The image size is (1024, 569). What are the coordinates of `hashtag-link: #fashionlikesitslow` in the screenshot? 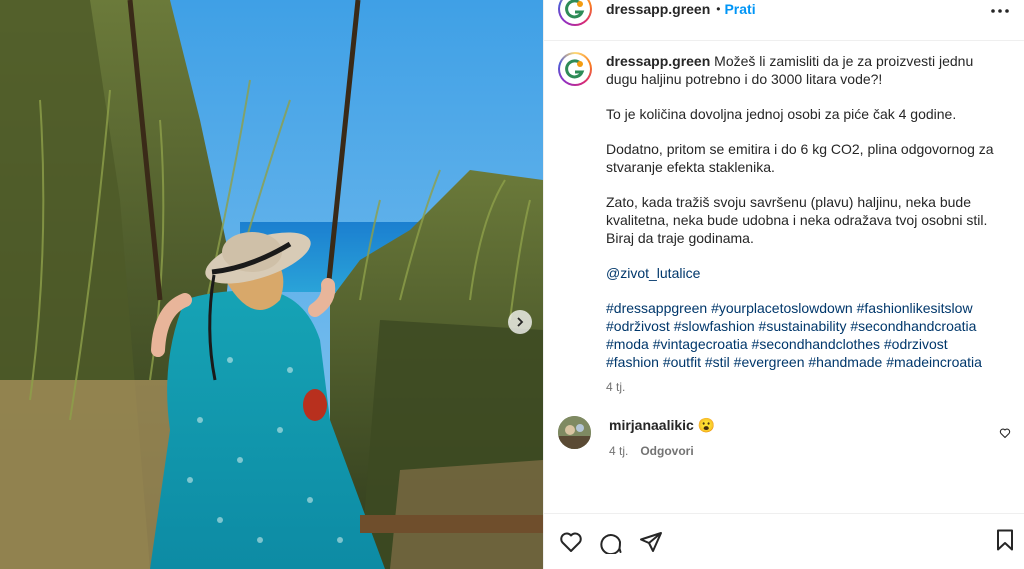 It's located at (915, 308).